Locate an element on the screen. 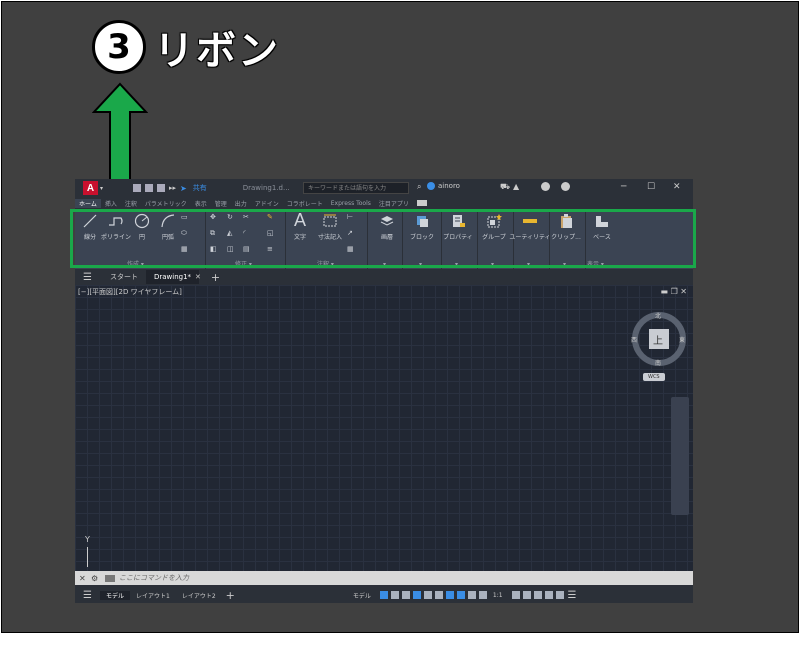 This screenshot has height=646, width=800. annotation-visibility-icon is located at coordinates (460, 595).